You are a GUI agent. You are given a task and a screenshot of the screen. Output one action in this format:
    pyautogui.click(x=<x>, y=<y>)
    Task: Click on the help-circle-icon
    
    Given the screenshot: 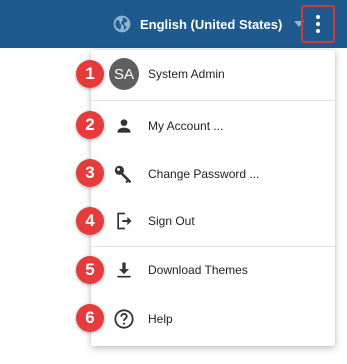 What is the action you would take?
    pyautogui.click(x=124, y=319)
    